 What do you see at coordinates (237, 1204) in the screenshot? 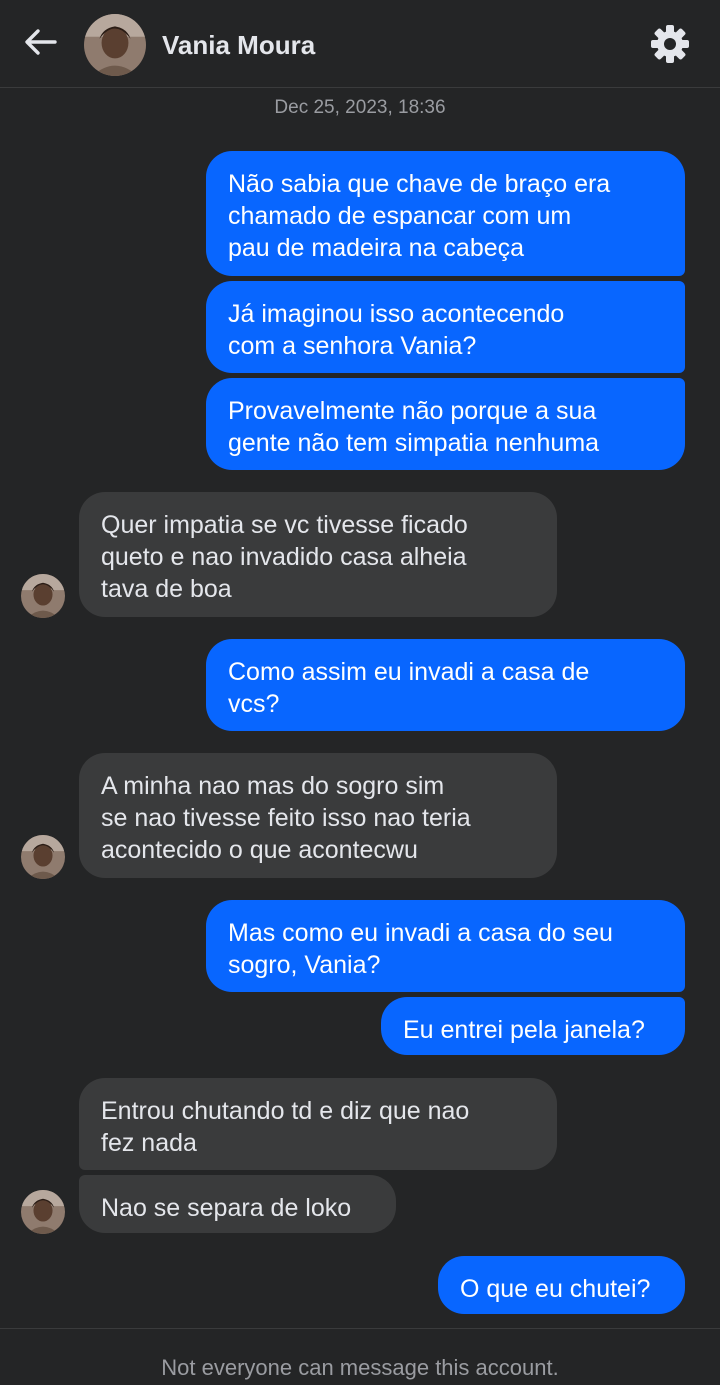
I see `message-incoming: Nao se separa de loko` at bounding box center [237, 1204].